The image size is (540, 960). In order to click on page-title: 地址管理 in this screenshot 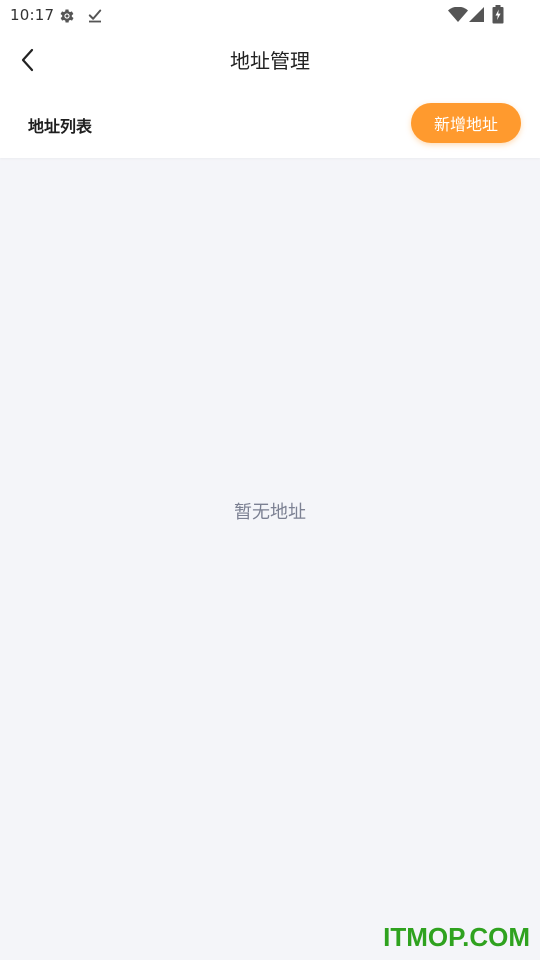, I will do `click(270, 61)`.